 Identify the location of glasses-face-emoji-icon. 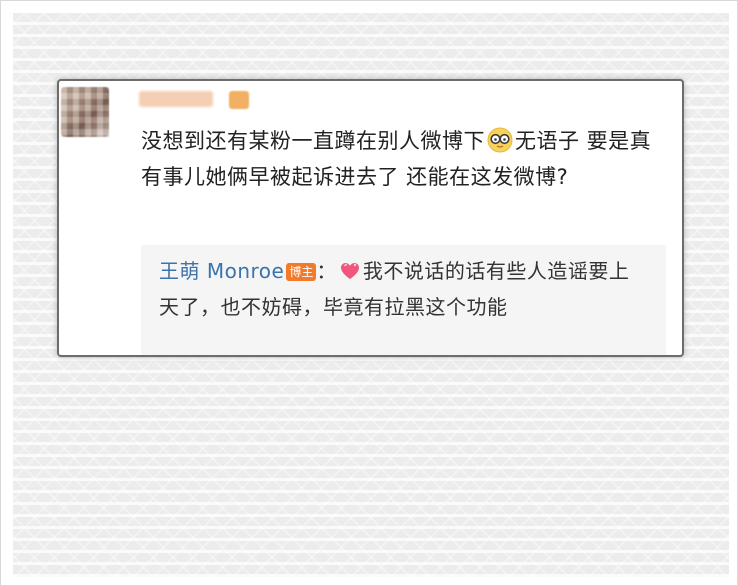
(500, 140).